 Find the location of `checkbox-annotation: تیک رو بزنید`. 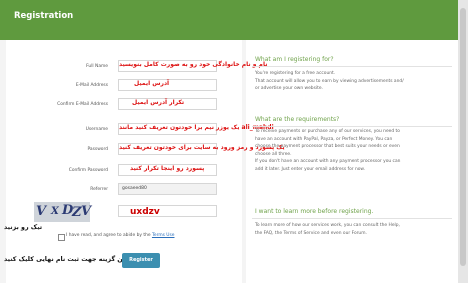

checkbox-annotation: تیک رو بزنید is located at coordinates (23, 227).